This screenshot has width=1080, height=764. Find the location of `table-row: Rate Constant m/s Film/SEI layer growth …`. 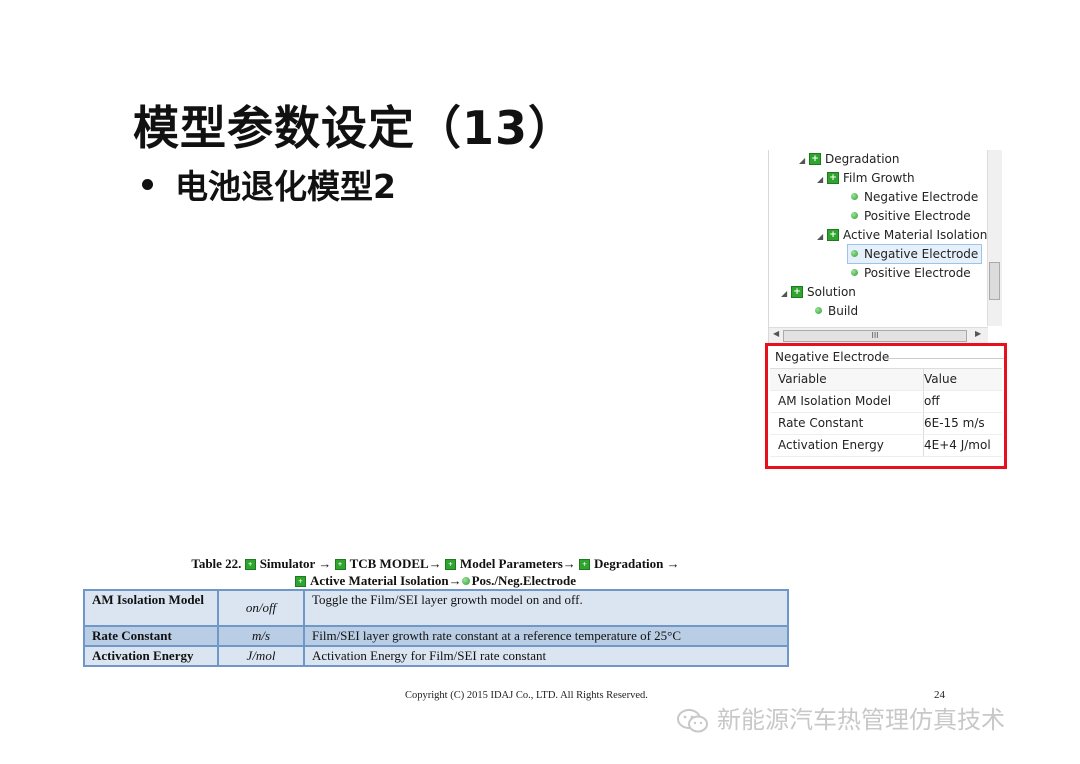

table-row: Rate Constant m/s Film/SEI layer growth … is located at coordinates (436, 636).